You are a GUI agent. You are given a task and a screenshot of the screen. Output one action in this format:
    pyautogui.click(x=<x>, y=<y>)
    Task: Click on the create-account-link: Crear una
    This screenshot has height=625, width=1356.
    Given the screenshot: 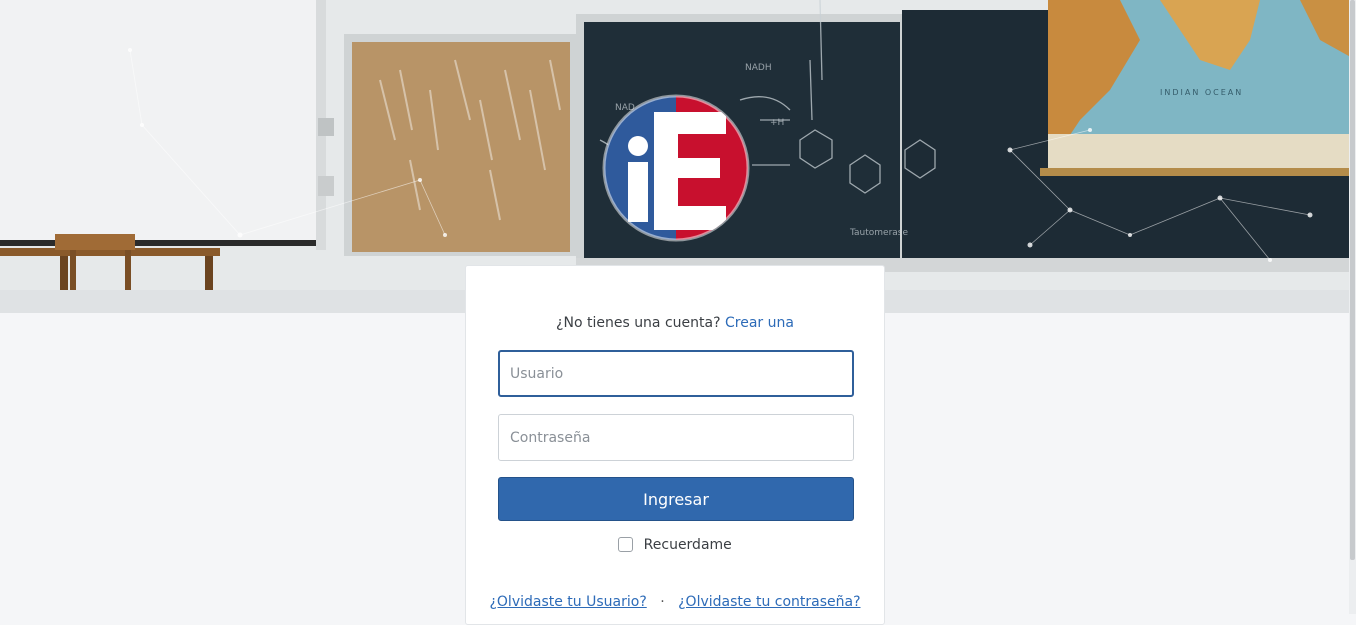 What is the action you would take?
    pyautogui.click(x=759, y=323)
    